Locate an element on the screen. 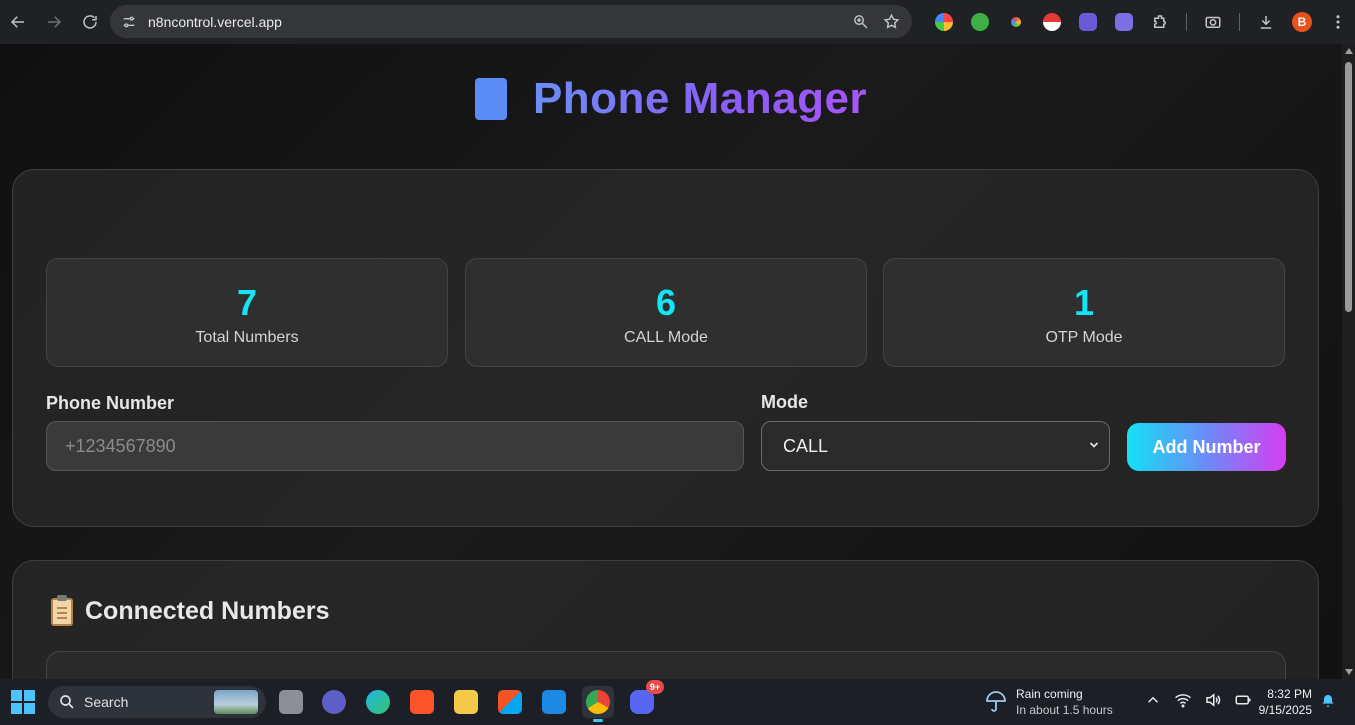 Image resolution: width=1355 pixels, height=725 pixels. bookmark-star-icon is located at coordinates (891, 21).